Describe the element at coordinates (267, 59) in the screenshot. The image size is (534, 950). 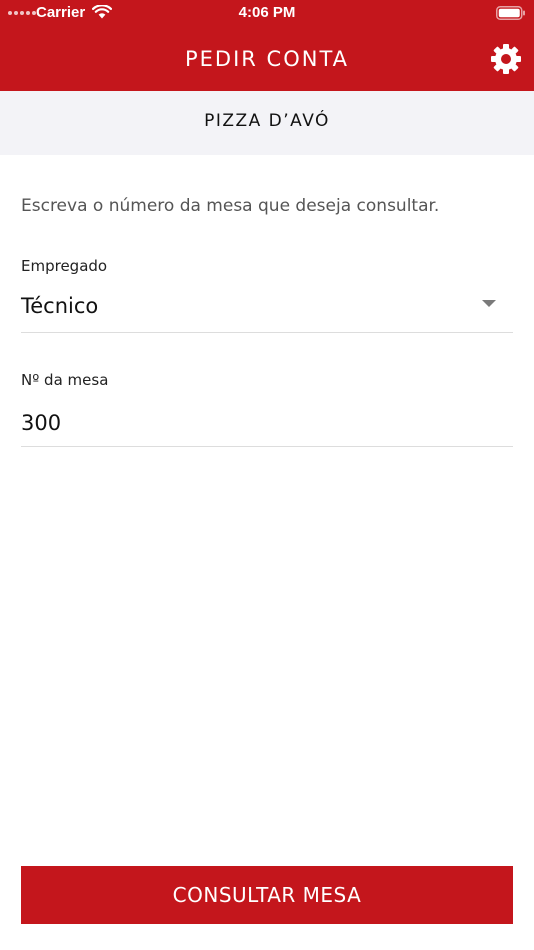
I see `page-title: PEDIR CONTA` at that location.